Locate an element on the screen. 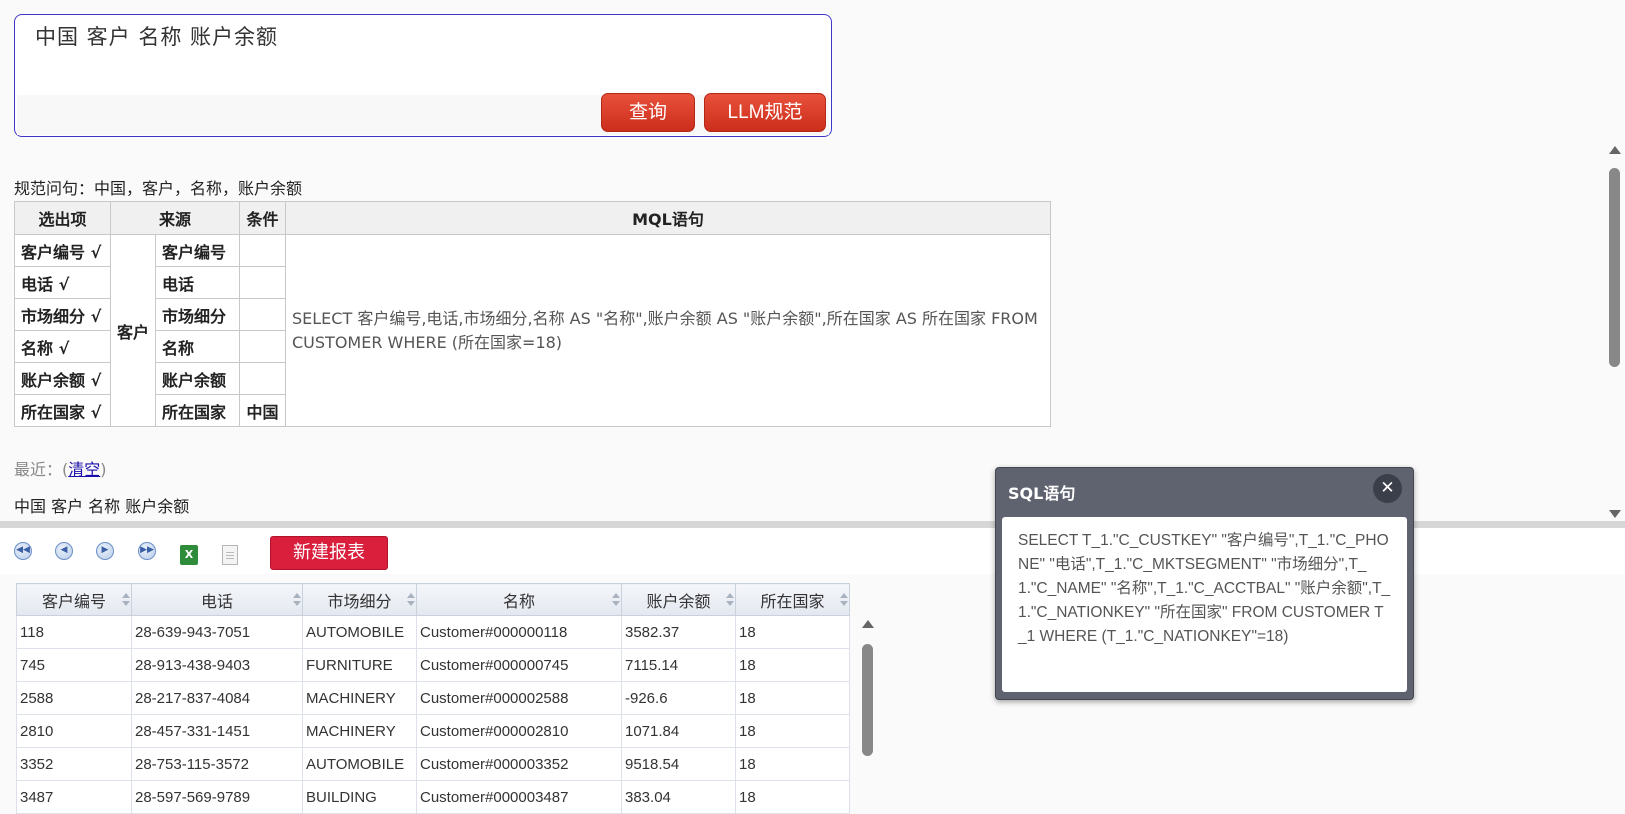 The height and width of the screenshot is (814, 1625). table-cell: -926.6 is located at coordinates (678, 698).